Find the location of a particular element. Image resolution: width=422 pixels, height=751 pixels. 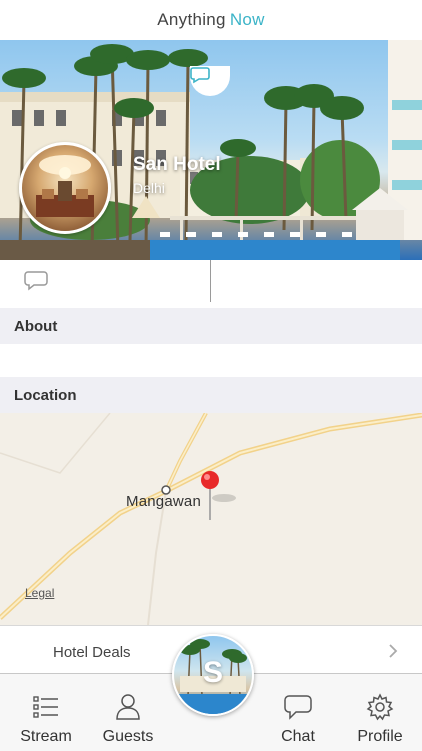

chevron-right-icon is located at coordinates (393, 653).